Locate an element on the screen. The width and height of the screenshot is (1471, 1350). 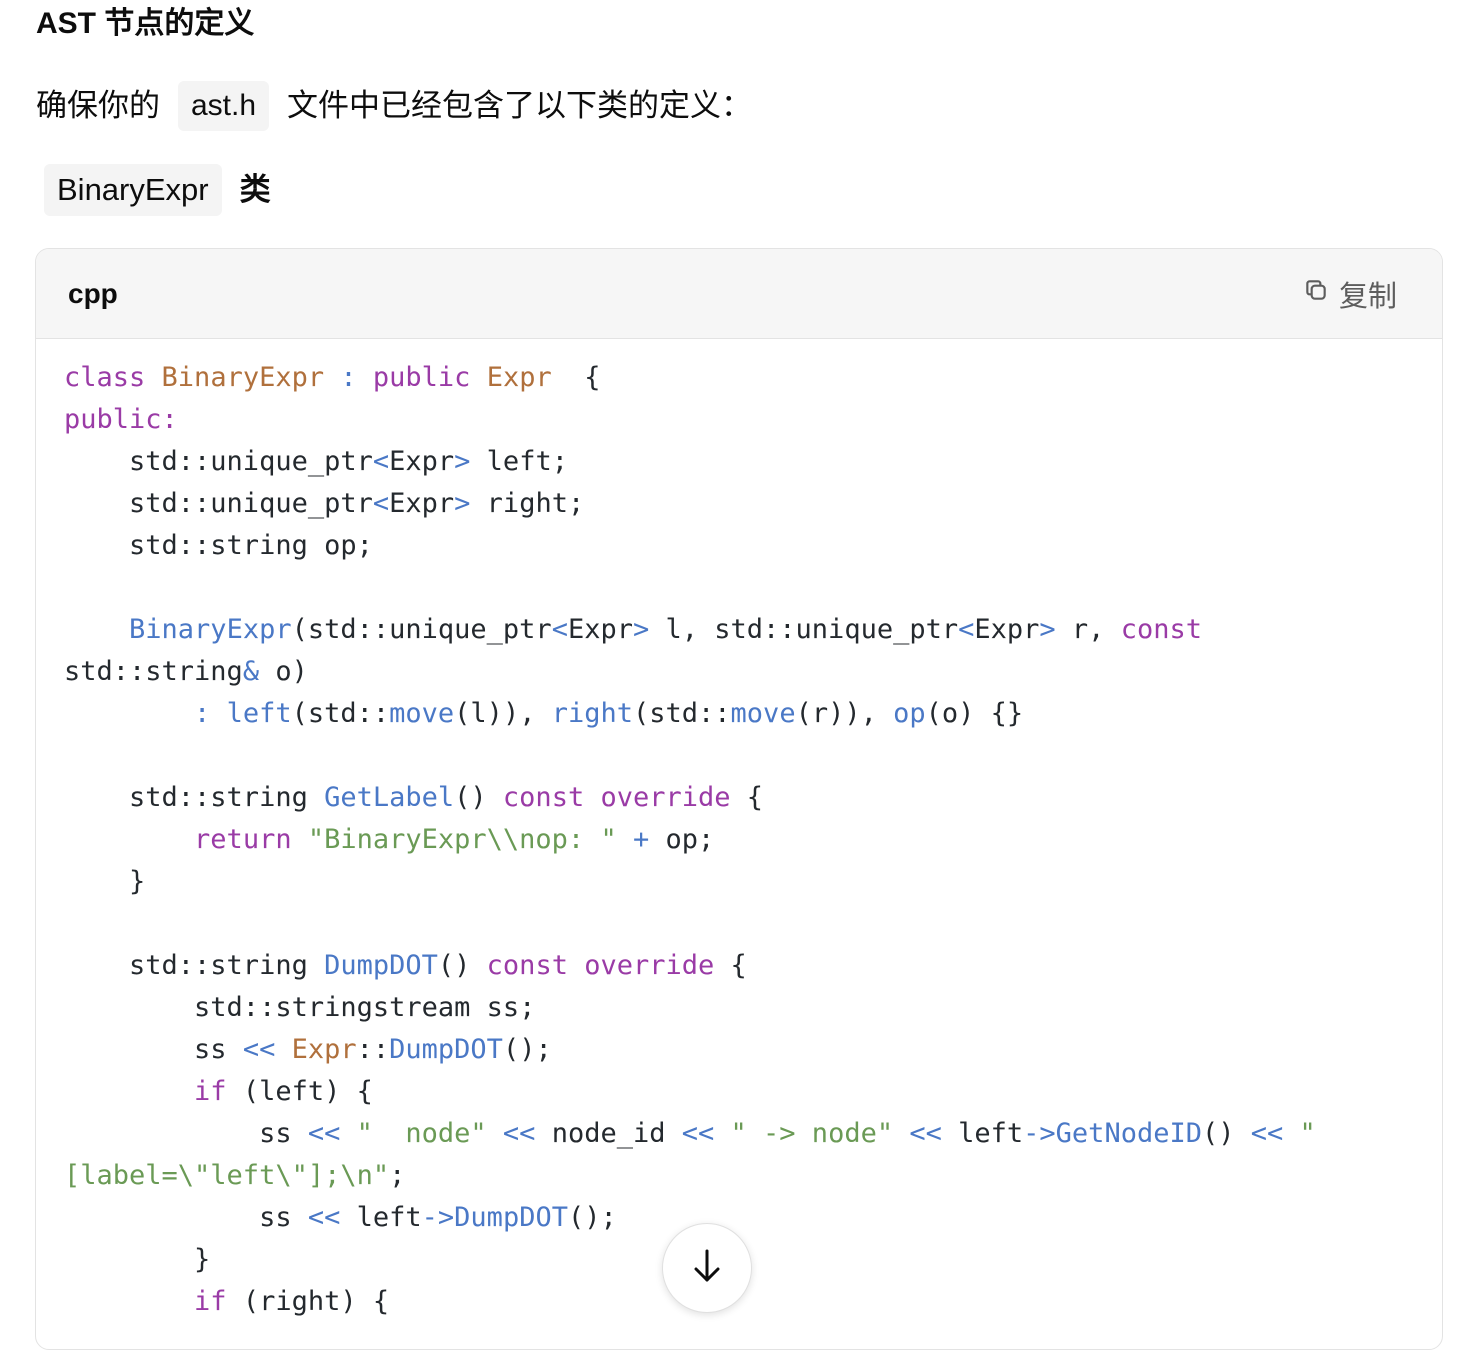
code-line: } is located at coordinates (739, 882).